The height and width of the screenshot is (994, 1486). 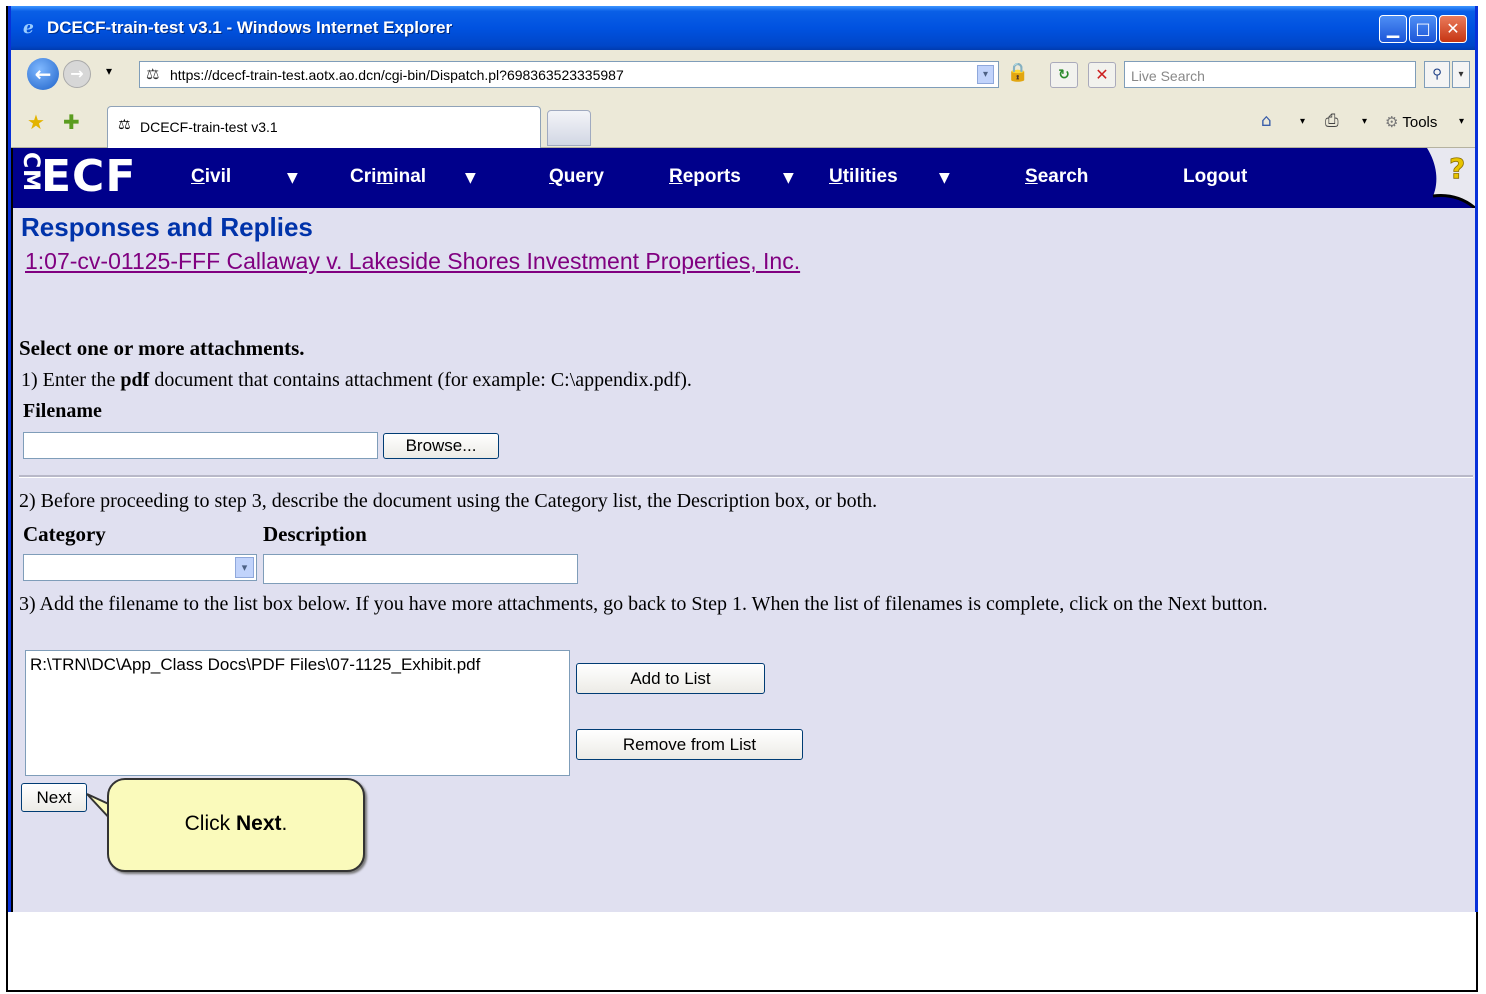 What do you see at coordinates (315, 534) in the screenshot?
I see `description-label: Description` at bounding box center [315, 534].